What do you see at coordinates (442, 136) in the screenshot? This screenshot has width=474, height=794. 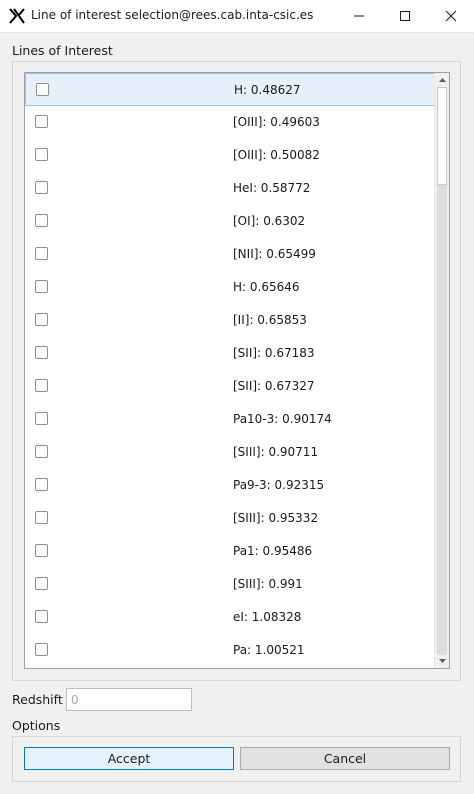 I see `scroll-thumb` at bounding box center [442, 136].